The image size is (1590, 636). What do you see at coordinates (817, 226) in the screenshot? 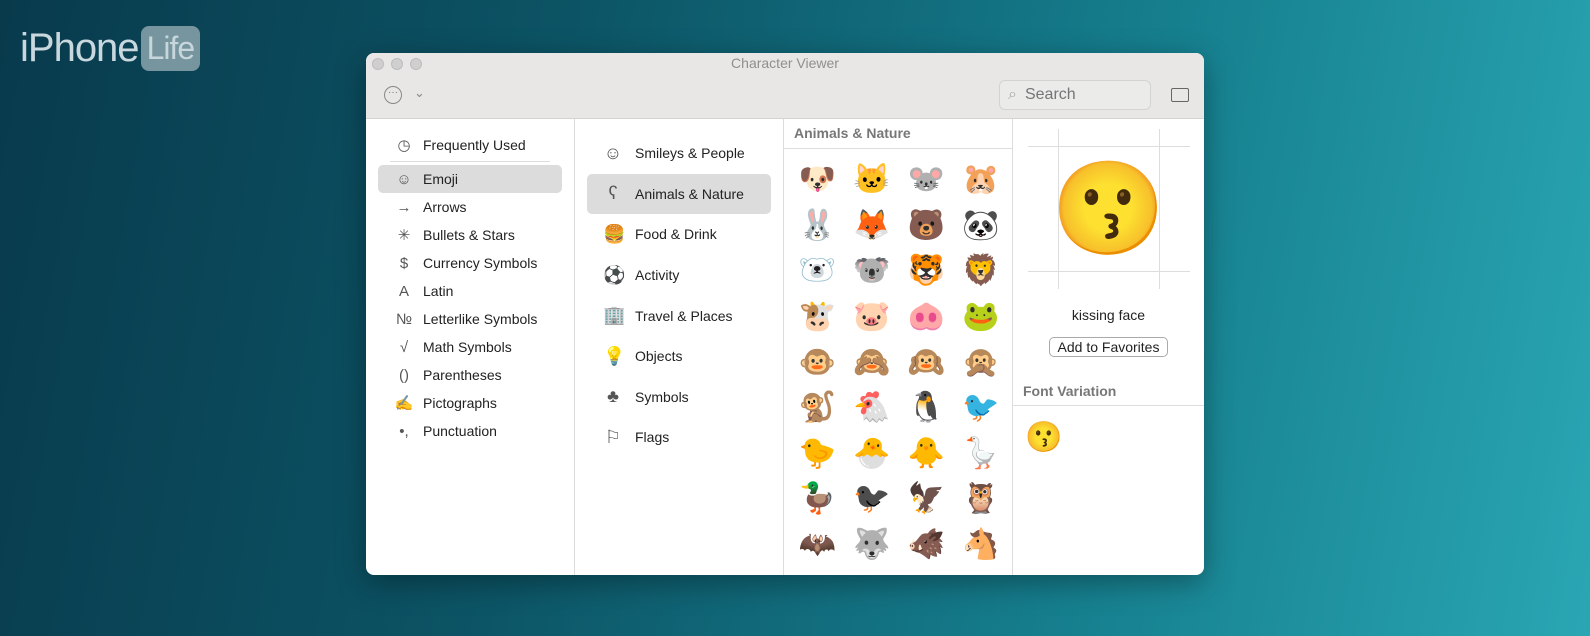
I see `emoji-cell: 🐰` at bounding box center [817, 226].